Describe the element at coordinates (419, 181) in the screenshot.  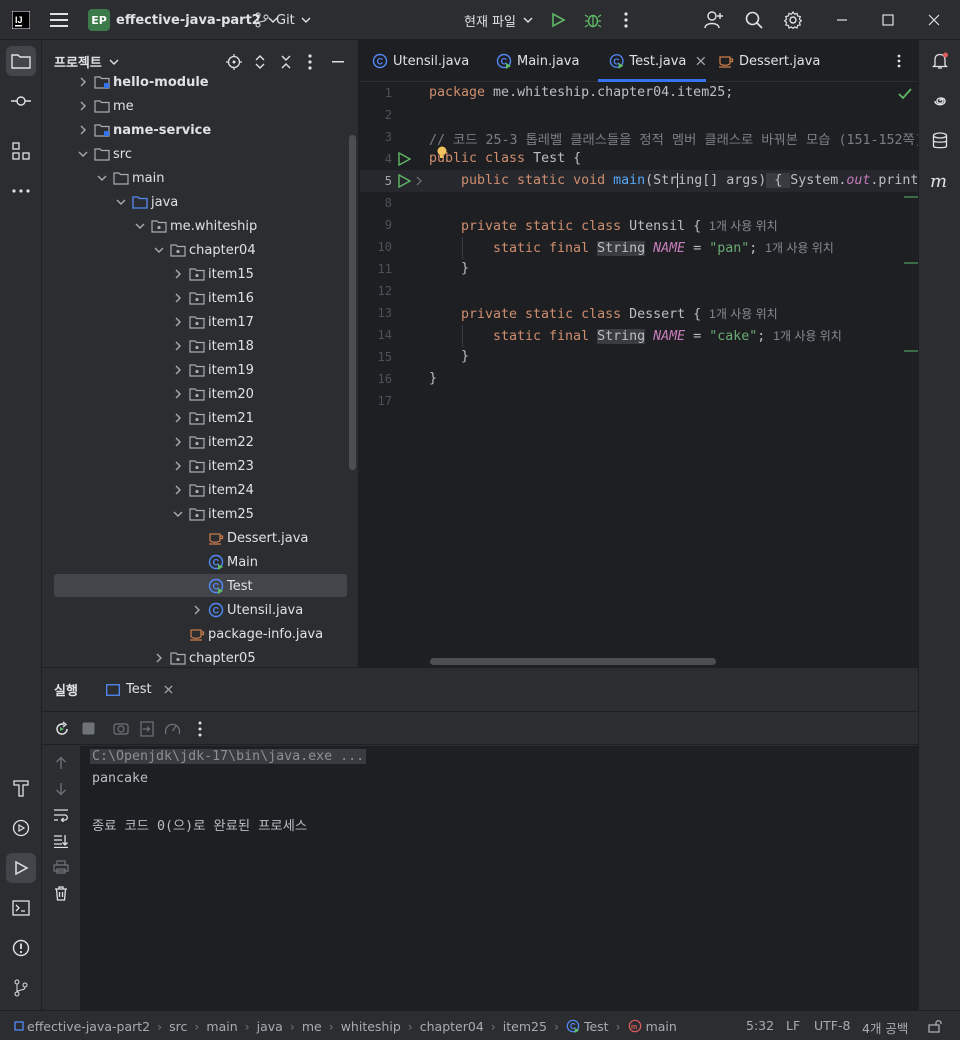
I see `fold-chevron-icon` at that location.